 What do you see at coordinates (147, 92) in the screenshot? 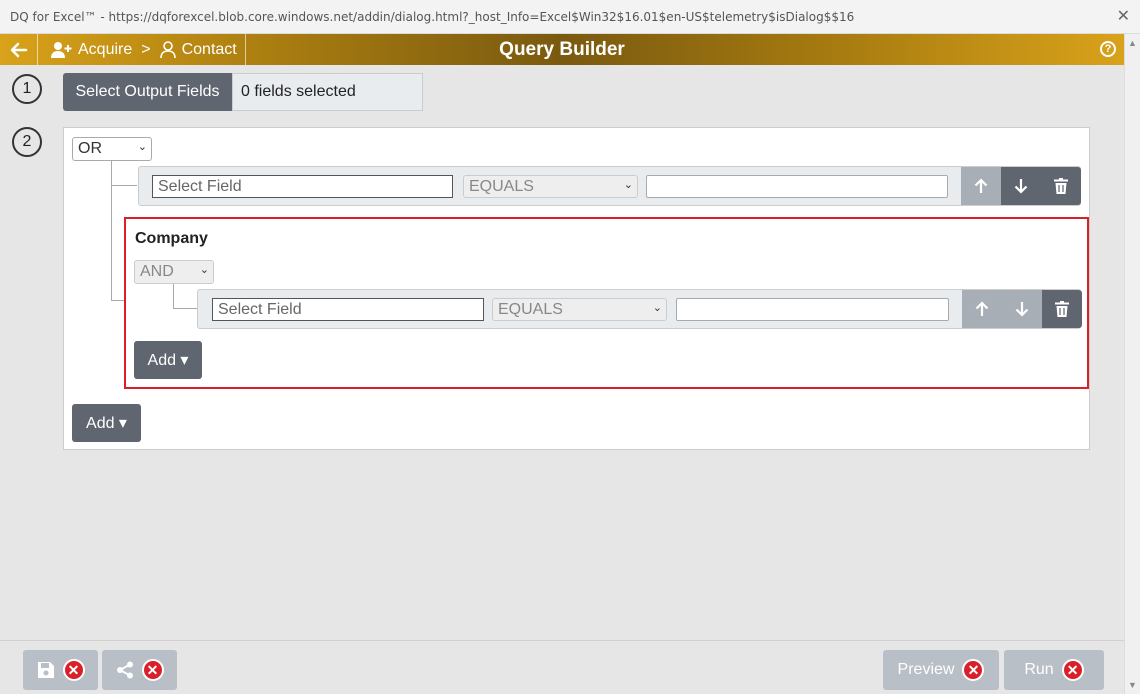
I see `select-output-fields-button: Select Output Fields` at bounding box center [147, 92].